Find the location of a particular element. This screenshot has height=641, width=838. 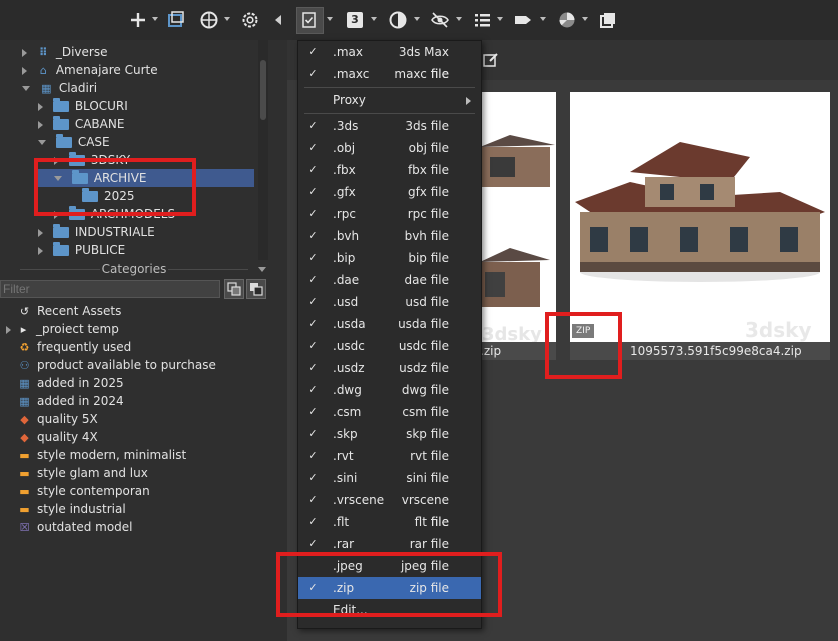

window-icon is located at coordinates (176, 20).